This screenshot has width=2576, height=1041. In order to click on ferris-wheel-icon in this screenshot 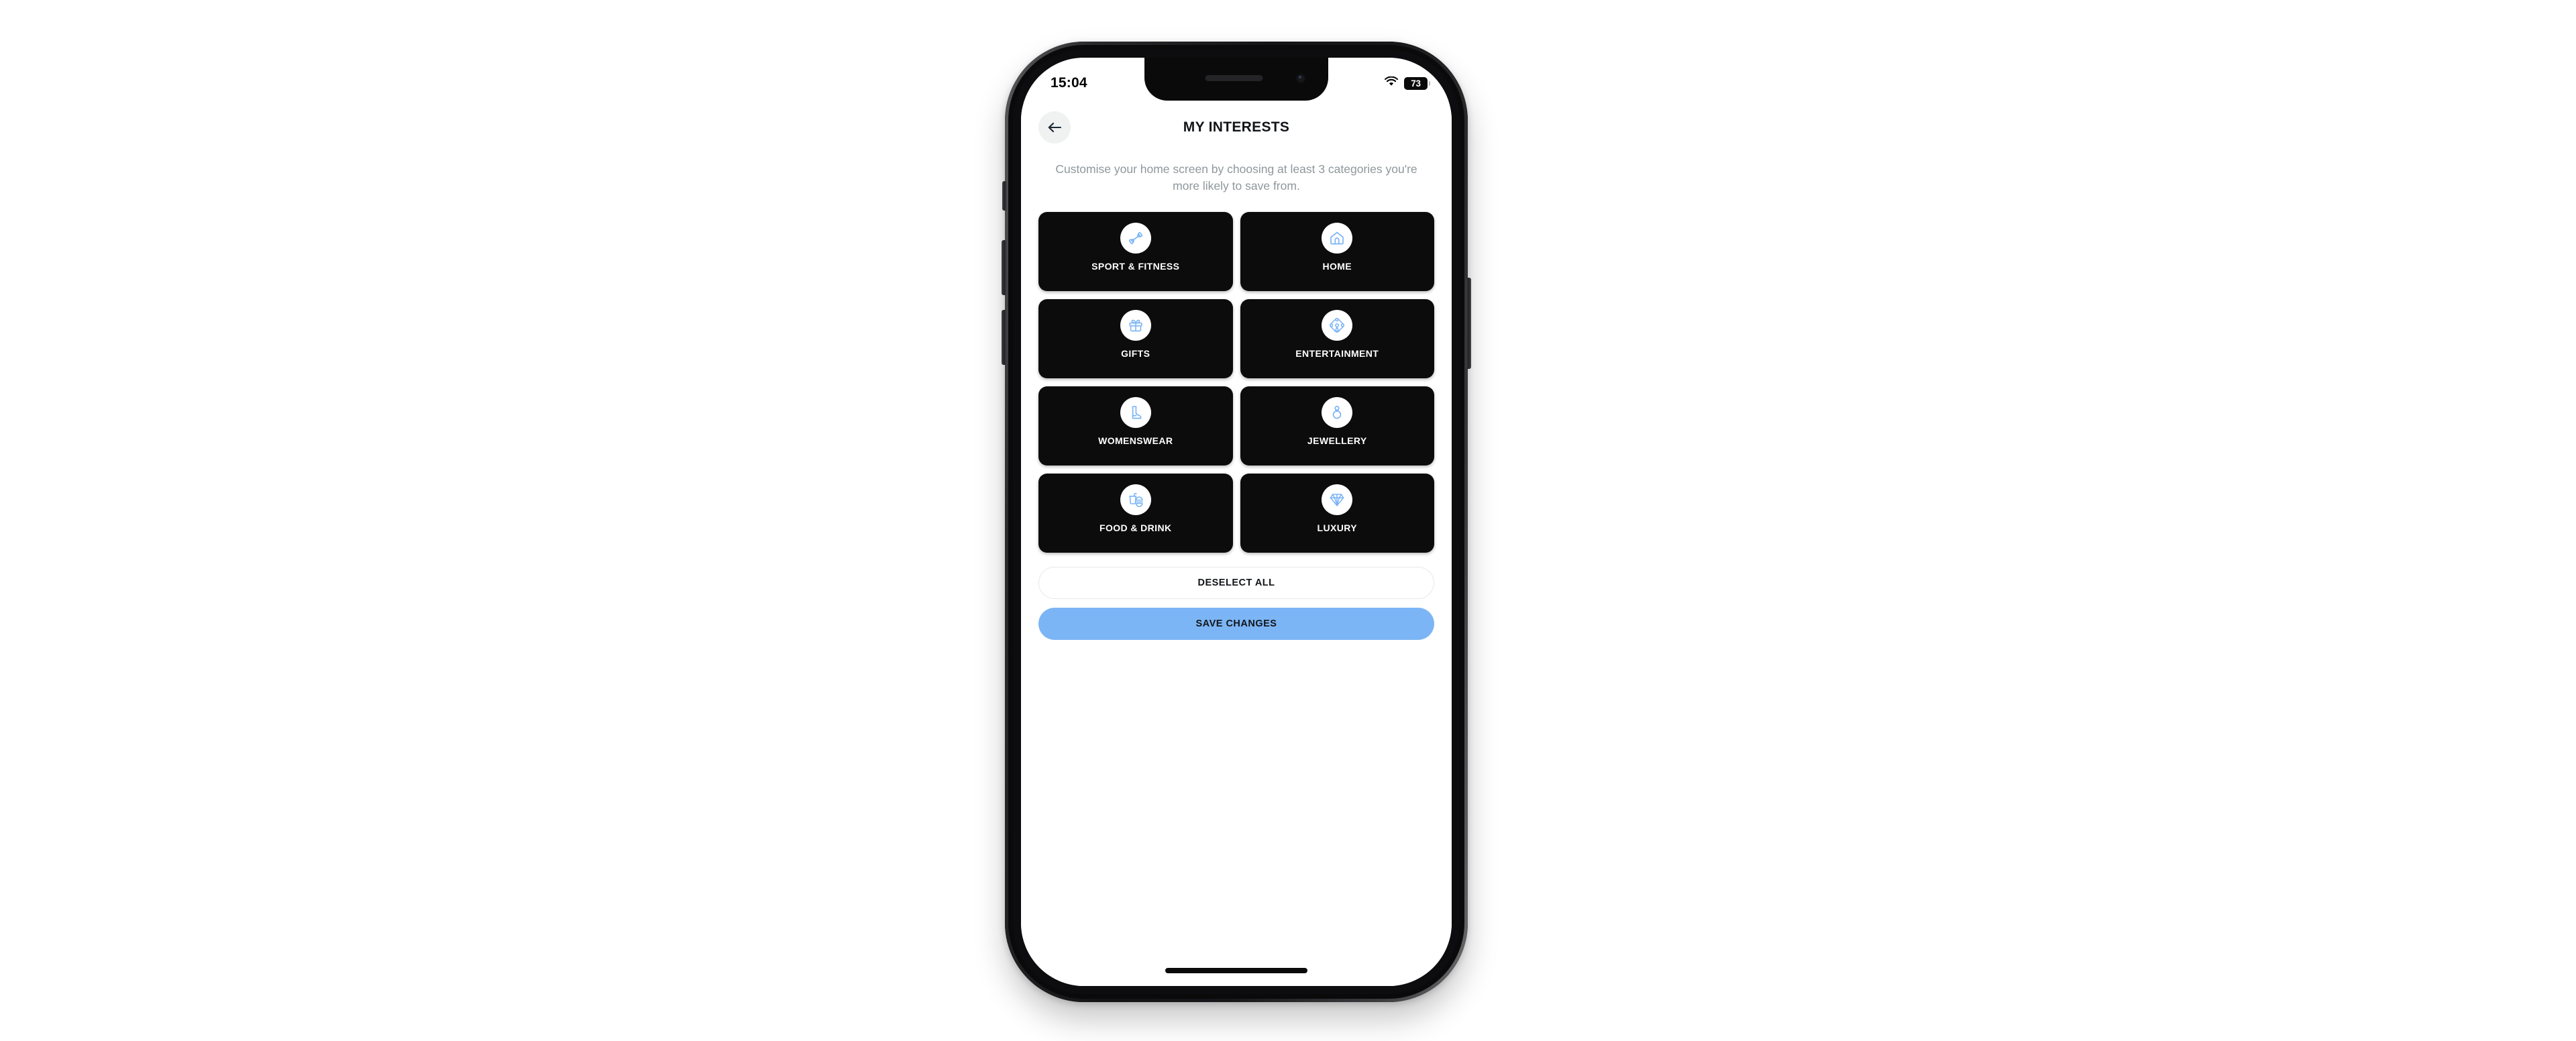, I will do `click(1337, 325)`.